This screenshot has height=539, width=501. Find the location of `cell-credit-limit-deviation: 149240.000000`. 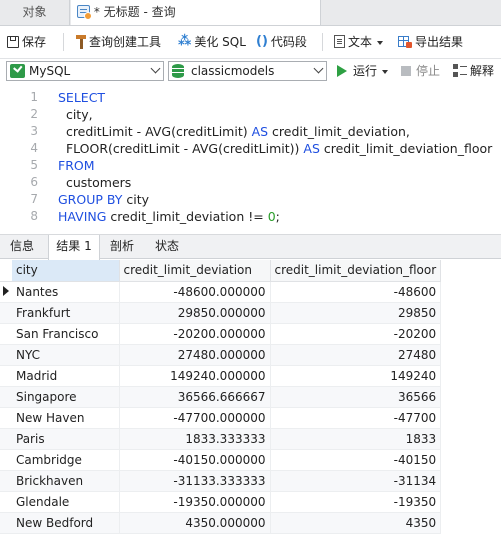

cell-credit-limit-deviation: 149240.000000 is located at coordinates (195, 376).